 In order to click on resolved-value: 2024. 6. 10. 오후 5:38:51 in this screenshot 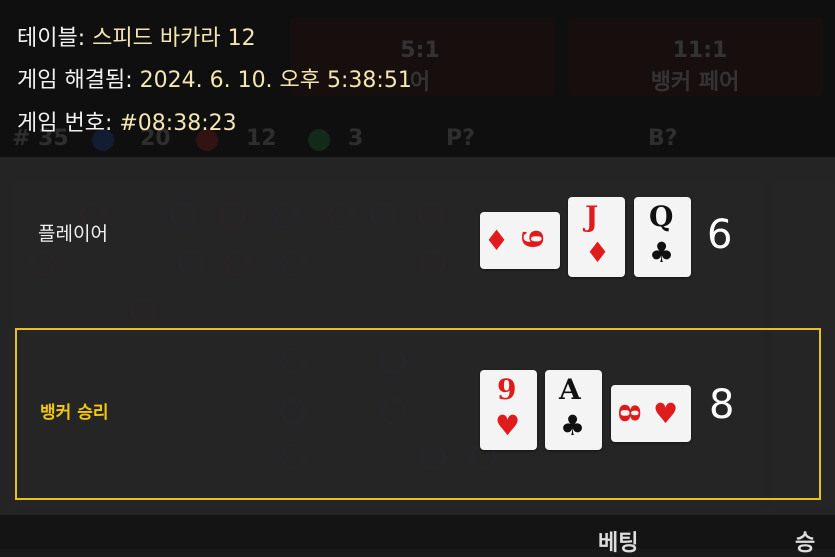, I will do `click(275, 80)`.